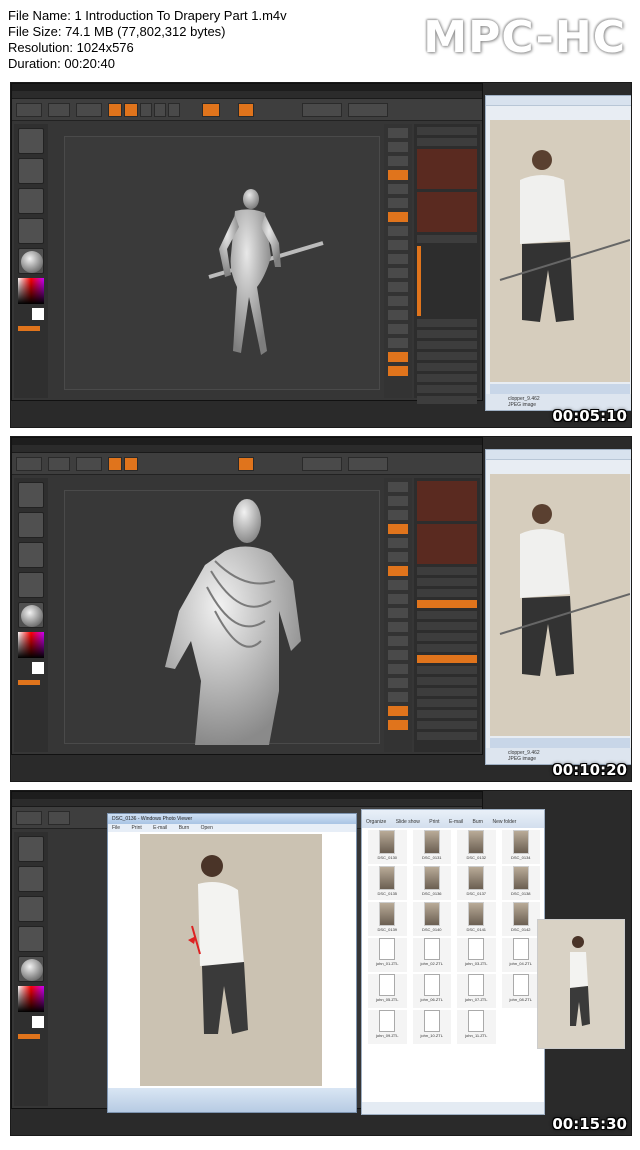  I want to click on toolbar-print: Print, so click(434, 822).